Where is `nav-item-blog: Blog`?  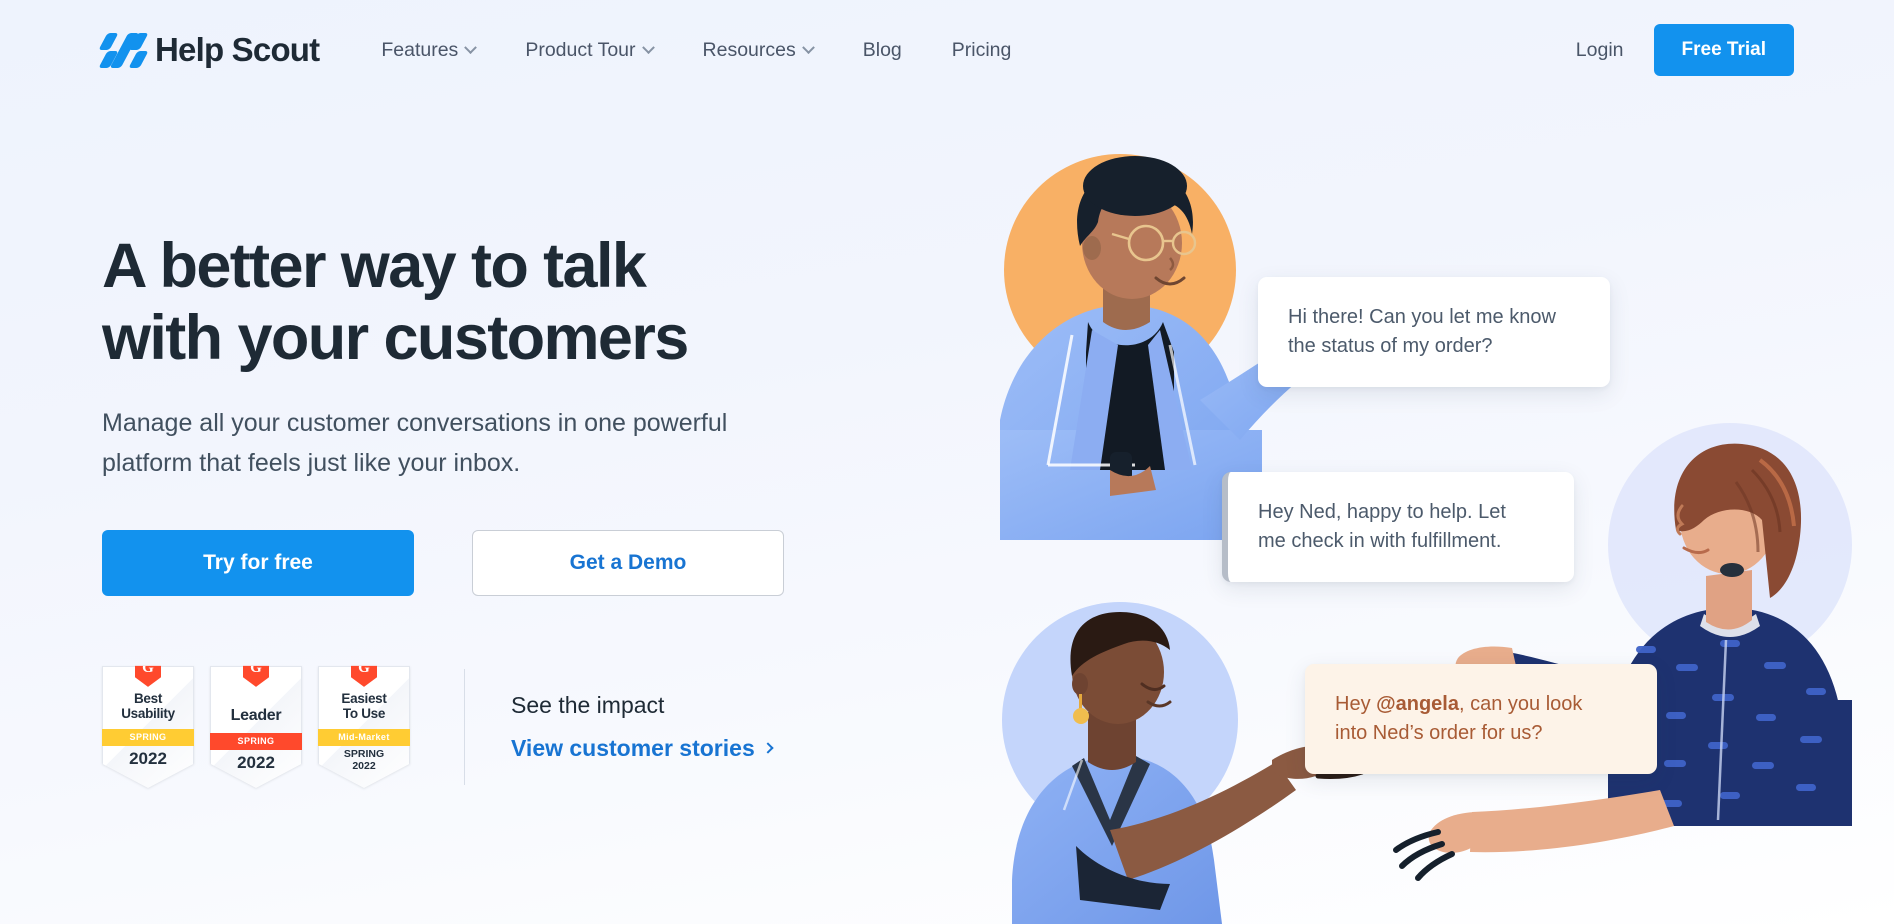 nav-item-blog: Blog is located at coordinates (882, 50).